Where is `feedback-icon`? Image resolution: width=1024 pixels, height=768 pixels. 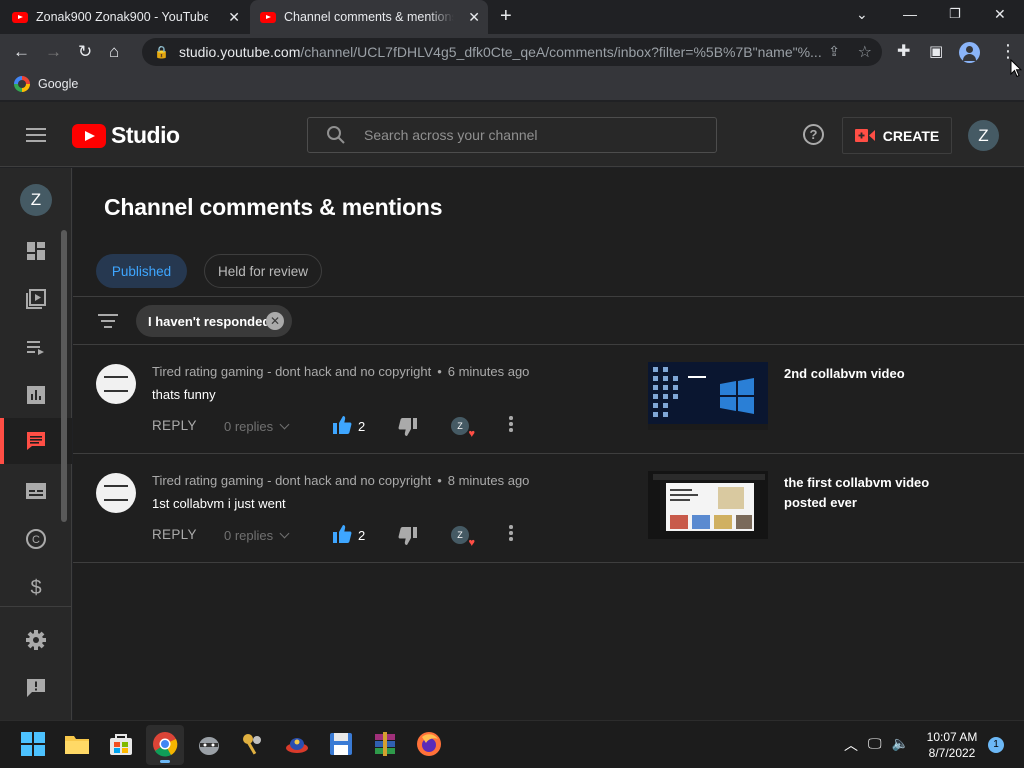 feedback-icon is located at coordinates (36, 688).